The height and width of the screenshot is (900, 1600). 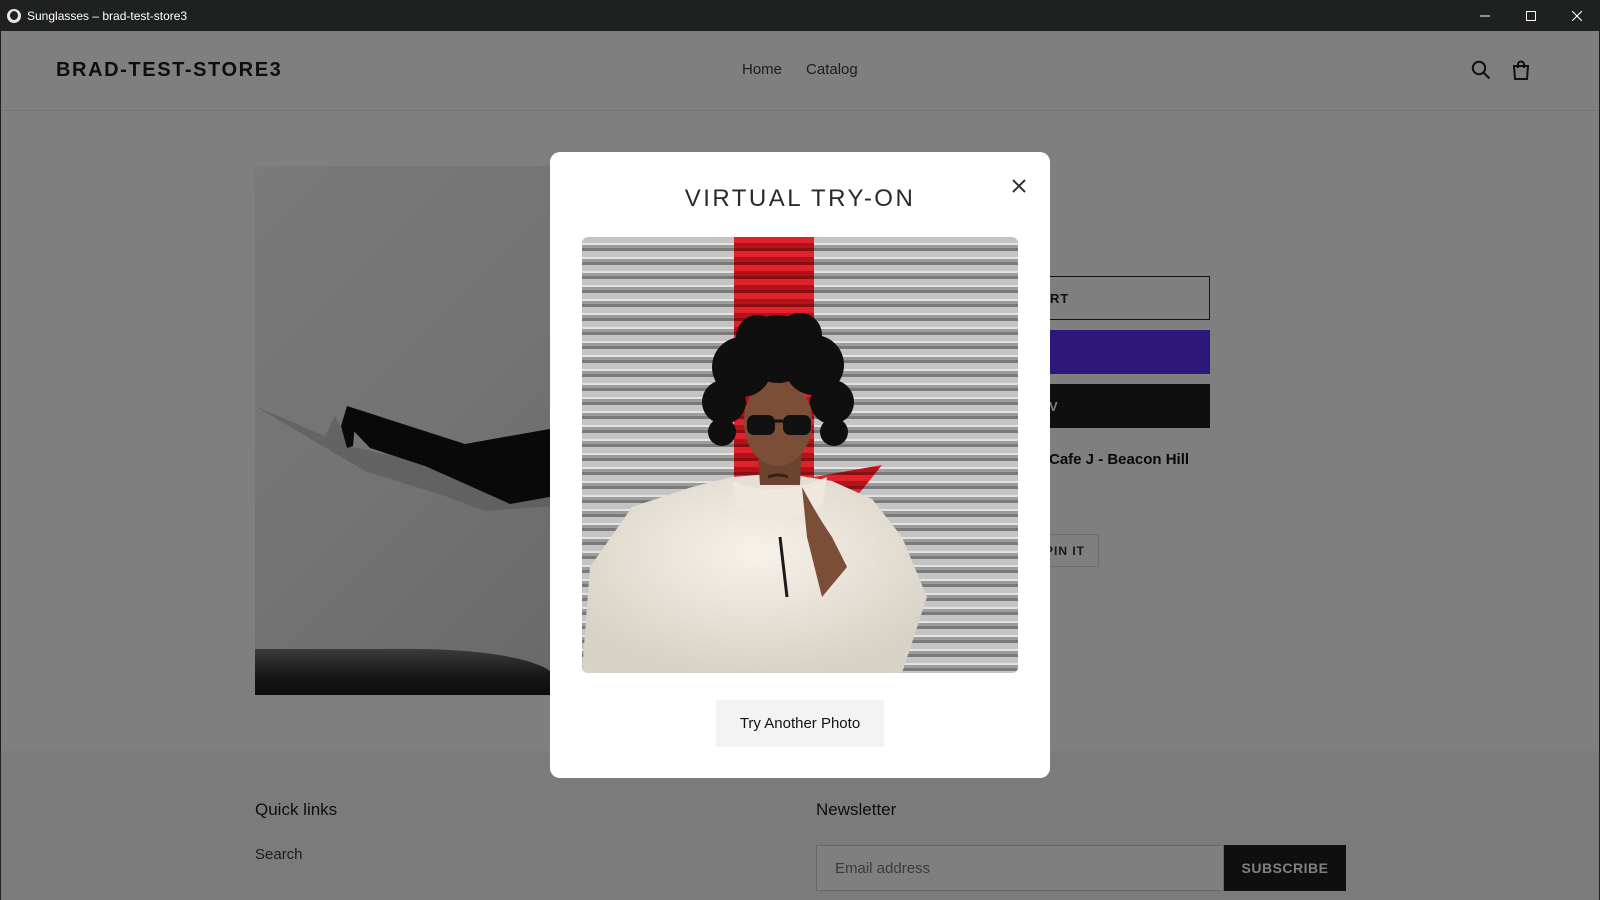 I want to click on try-on-person-photo, so click(x=800, y=455).